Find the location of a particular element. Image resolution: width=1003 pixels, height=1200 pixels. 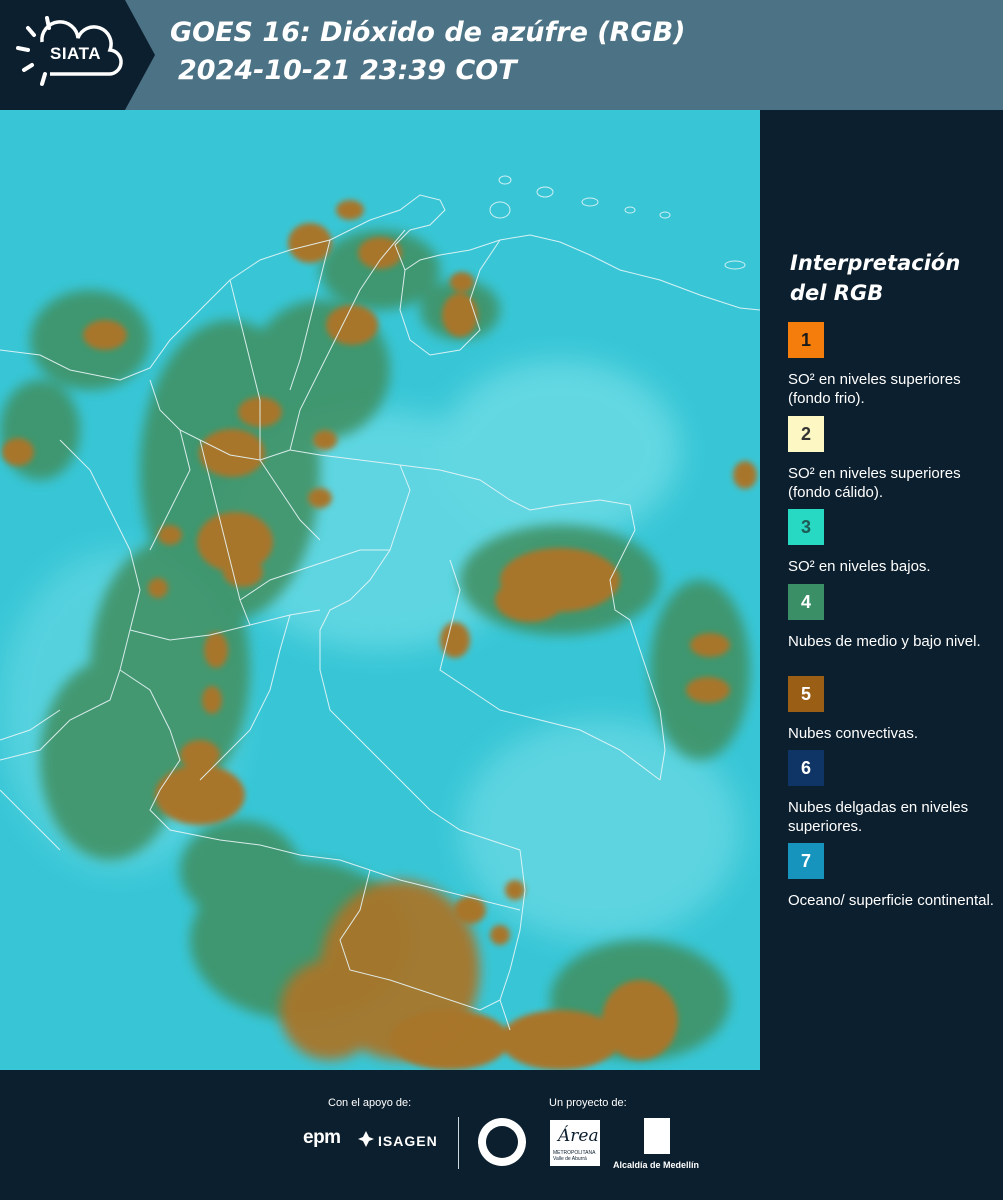

legend-swatch-6: 6 is located at coordinates (806, 768).